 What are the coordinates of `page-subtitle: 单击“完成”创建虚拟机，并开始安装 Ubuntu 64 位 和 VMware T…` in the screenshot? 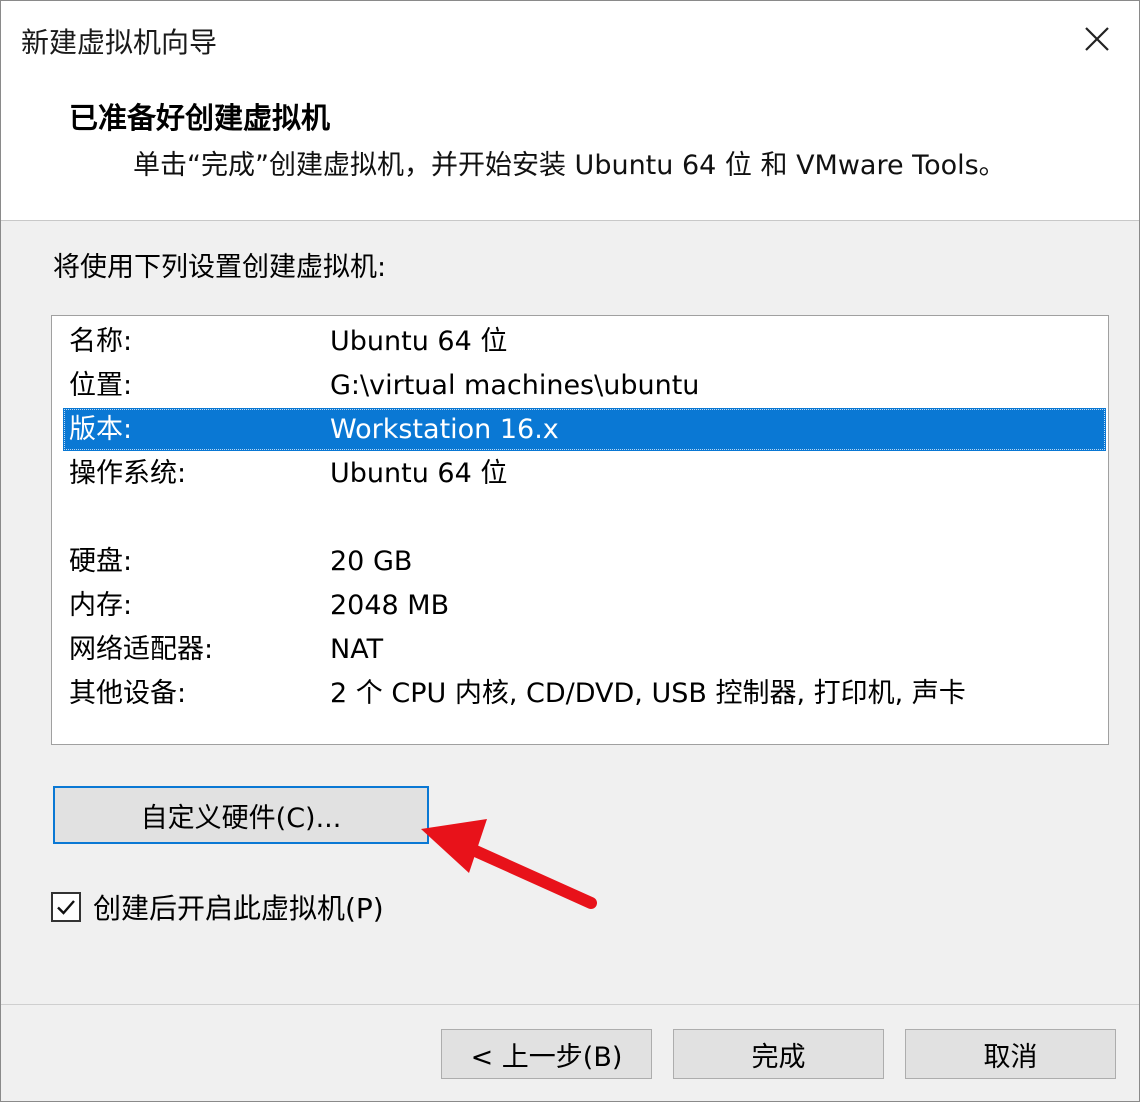 It's located at (569, 165).